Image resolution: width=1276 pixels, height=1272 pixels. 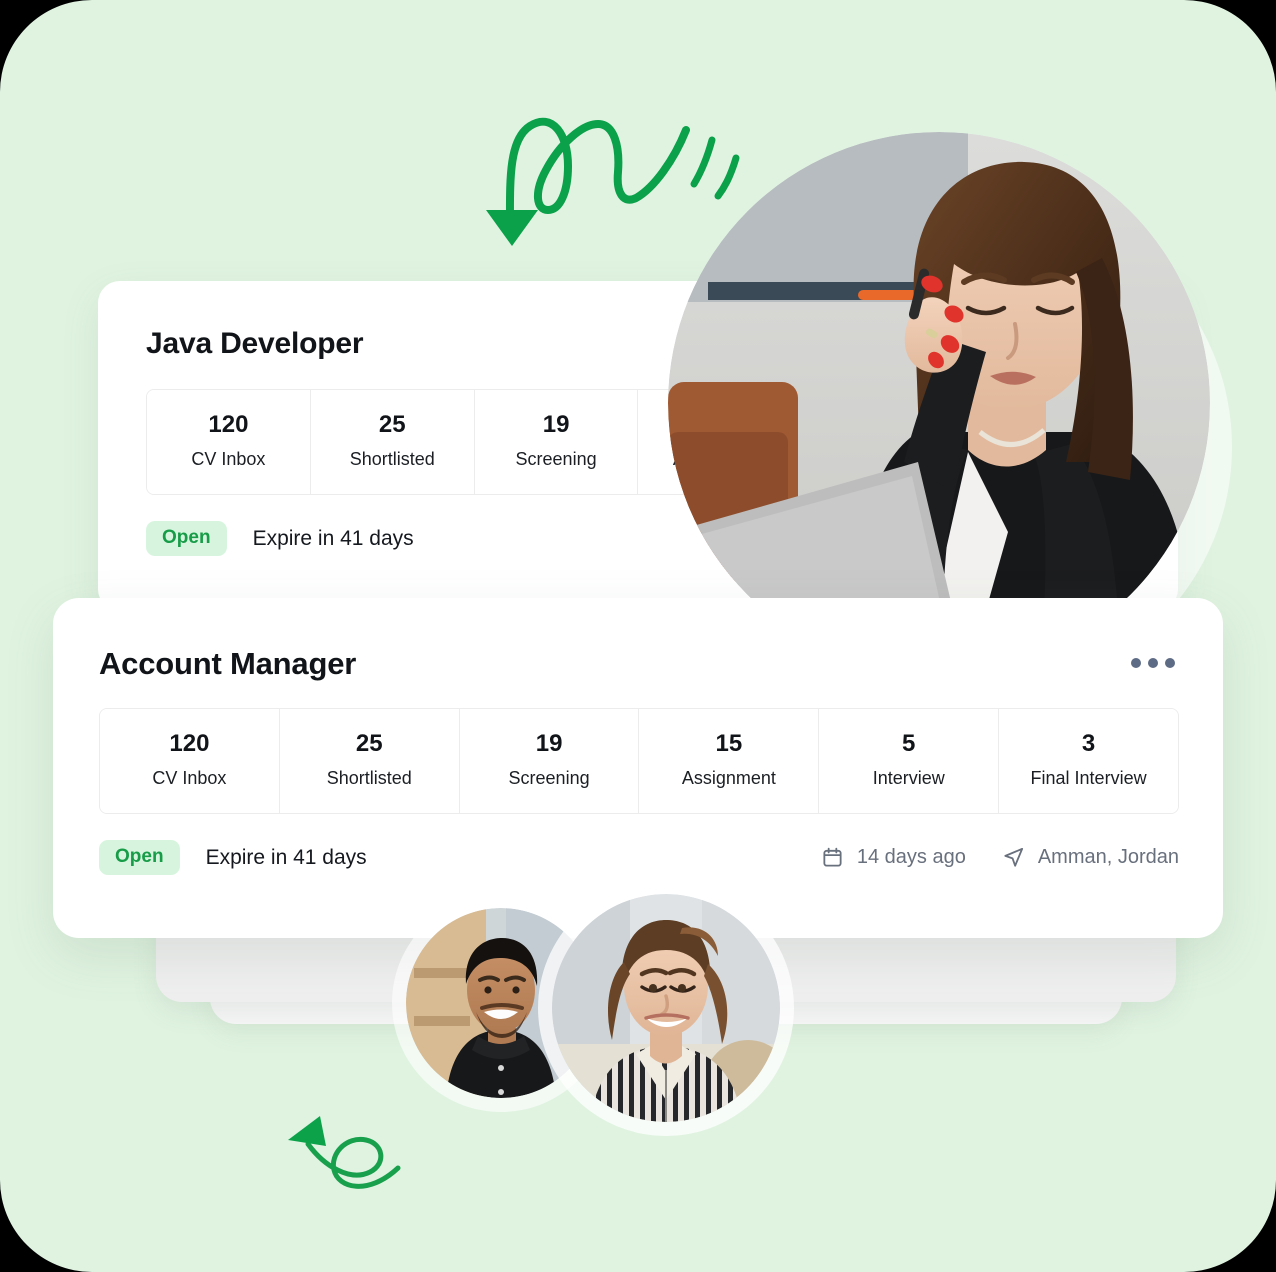 What do you see at coordinates (342, 1150) in the screenshot?
I see `looped-arrow-doodle` at bounding box center [342, 1150].